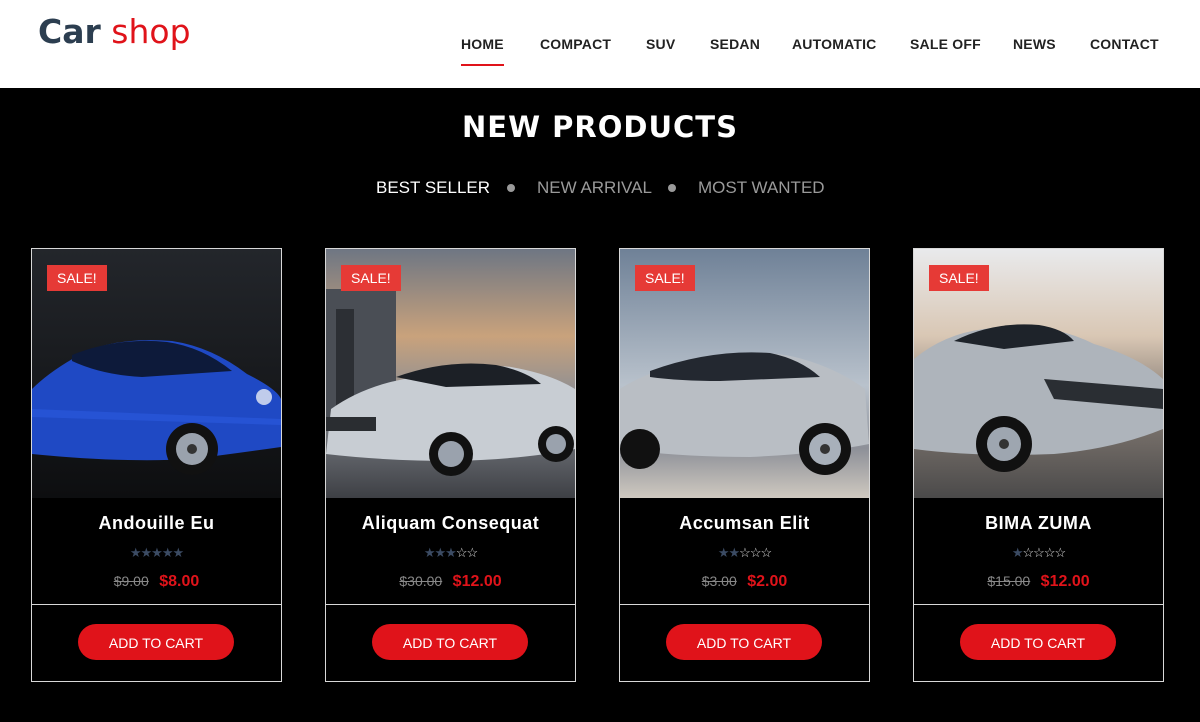 This screenshot has height=722, width=1200. I want to click on nav-item-automatic: AUTOMATIC, so click(834, 56).